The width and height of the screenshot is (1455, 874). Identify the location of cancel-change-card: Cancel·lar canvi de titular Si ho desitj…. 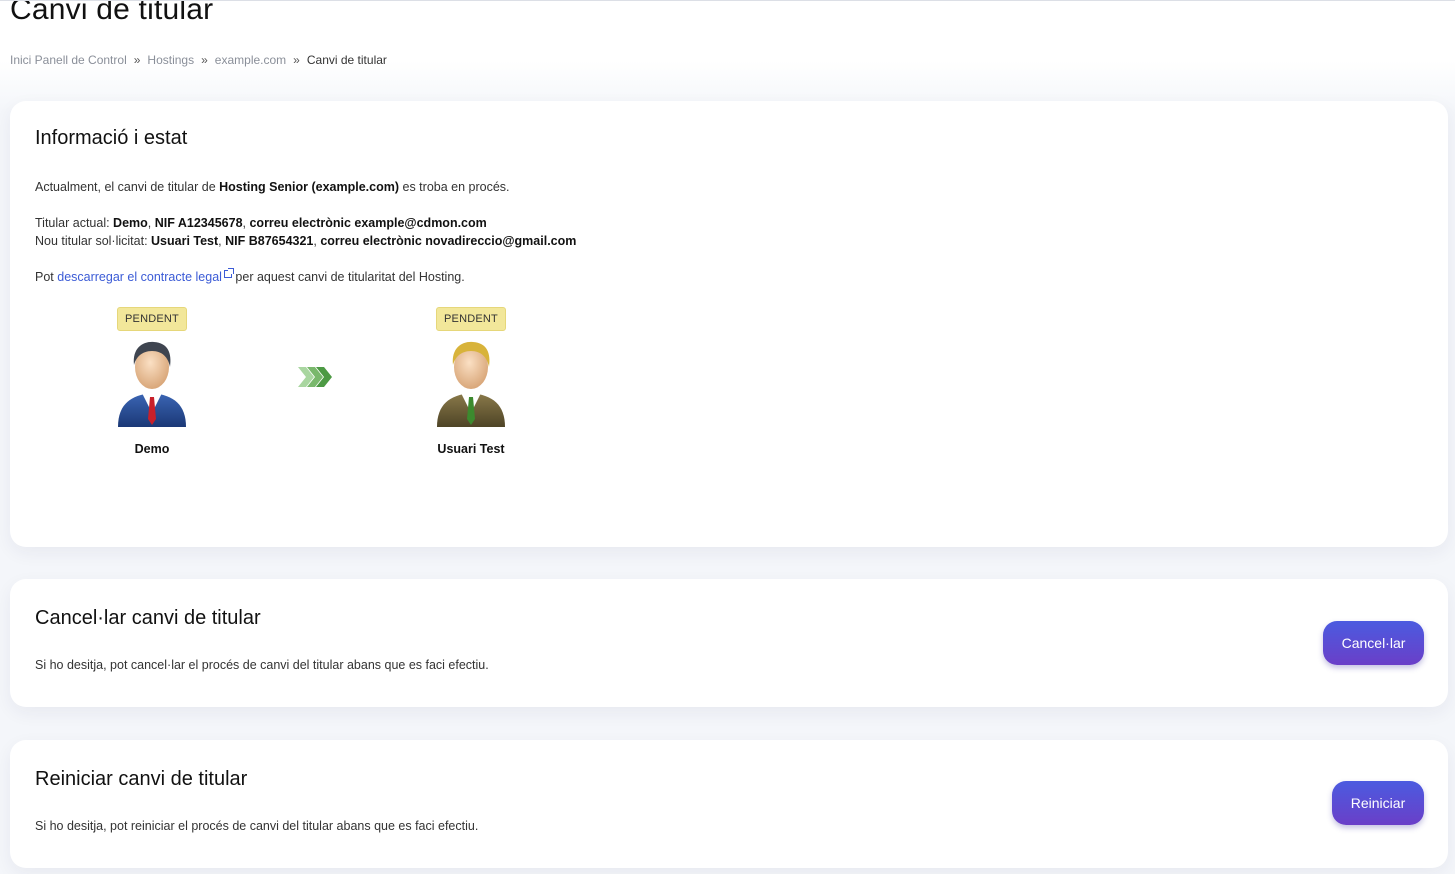
(729, 643).